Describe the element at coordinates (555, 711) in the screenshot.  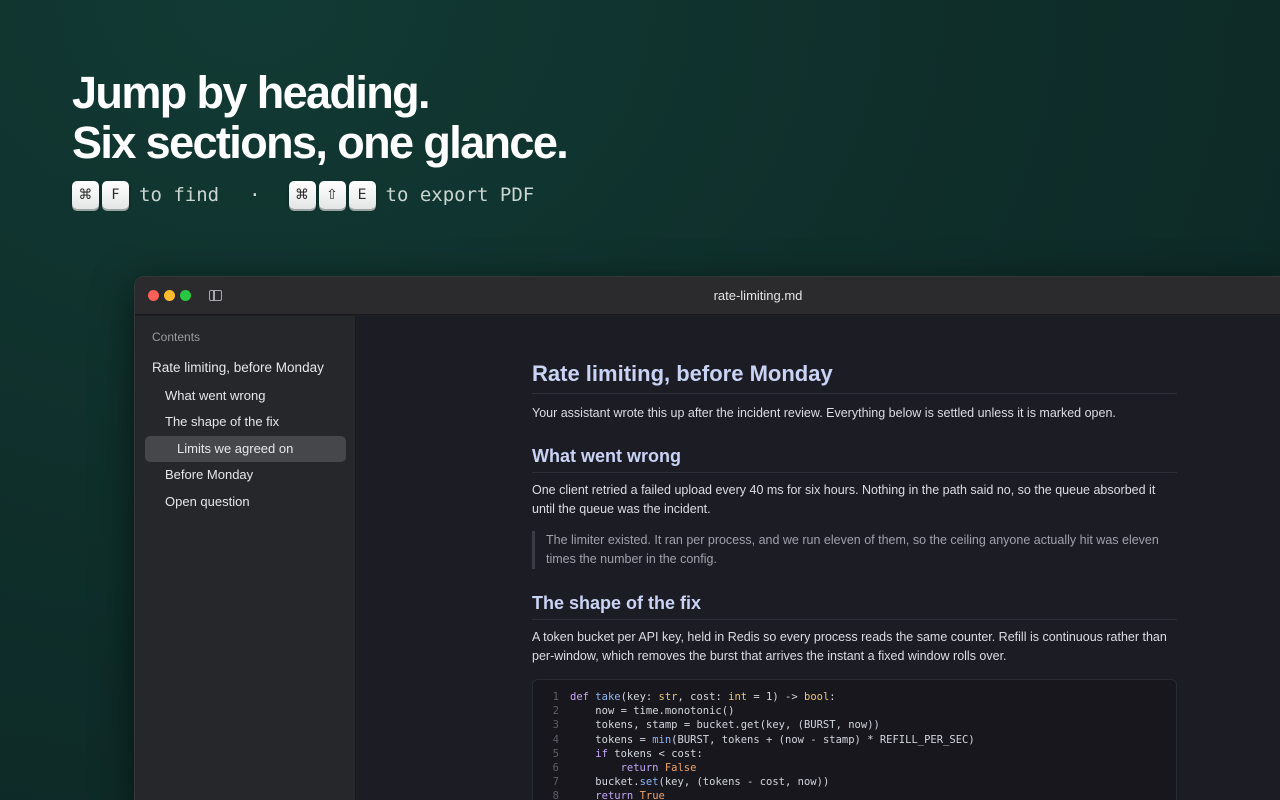
I see `line-number: 2` at that location.